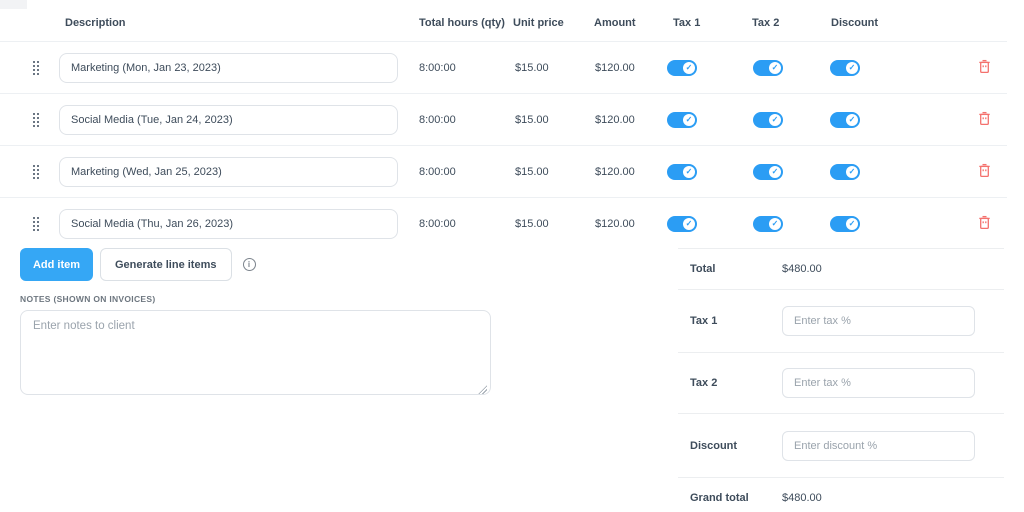 The height and width of the screenshot is (512, 1024). What do you see at coordinates (255, 352) in the screenshot?
I see `notes-textarea` at bounding box center [255, 352].